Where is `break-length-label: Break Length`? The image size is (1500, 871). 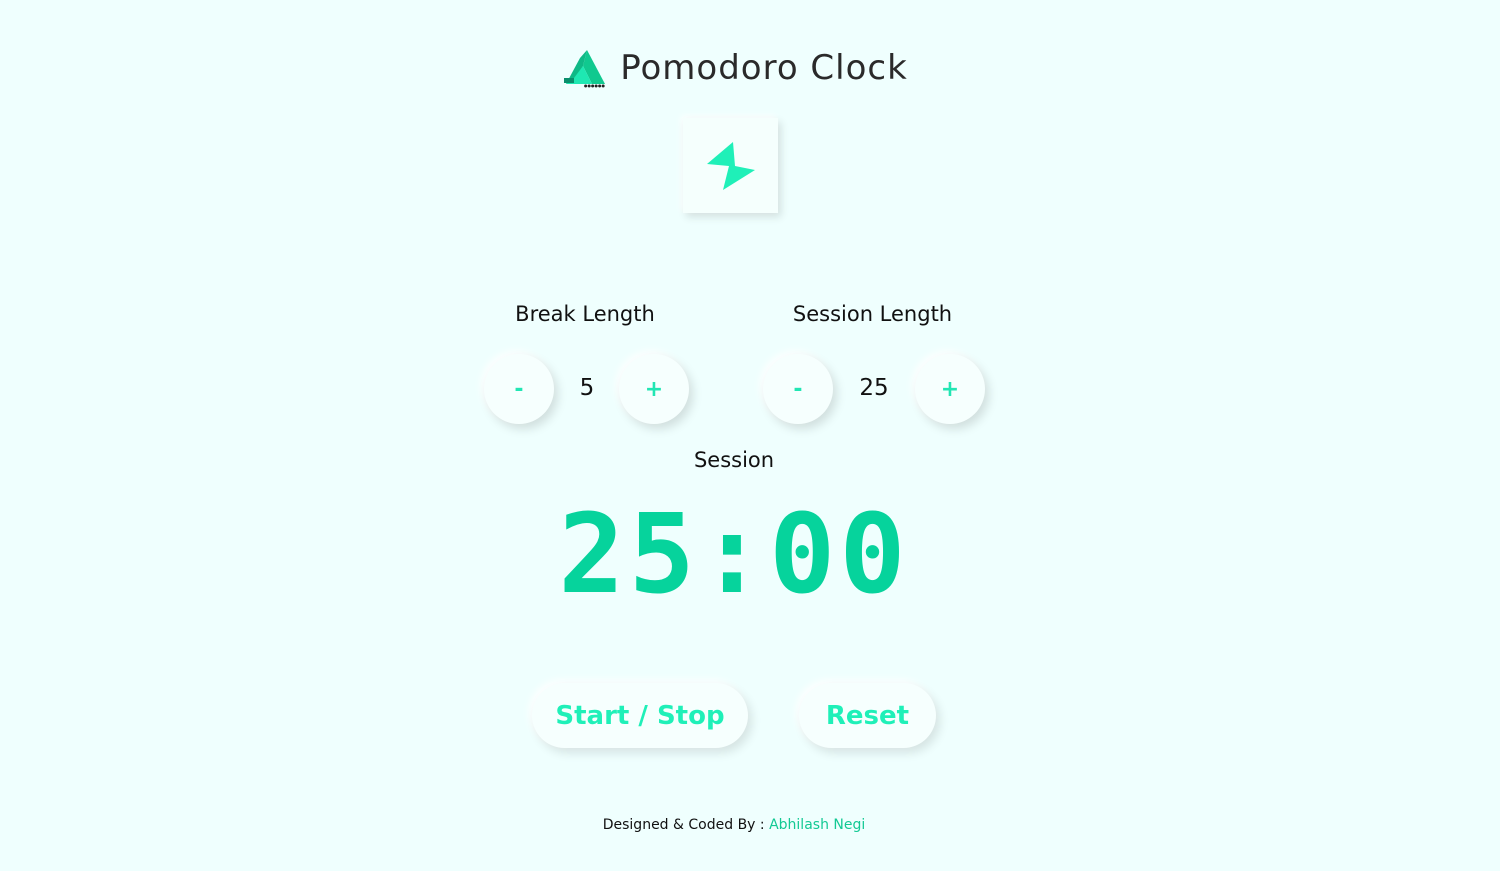 break-length-label: Break Length is located at coordinates (585, 314).